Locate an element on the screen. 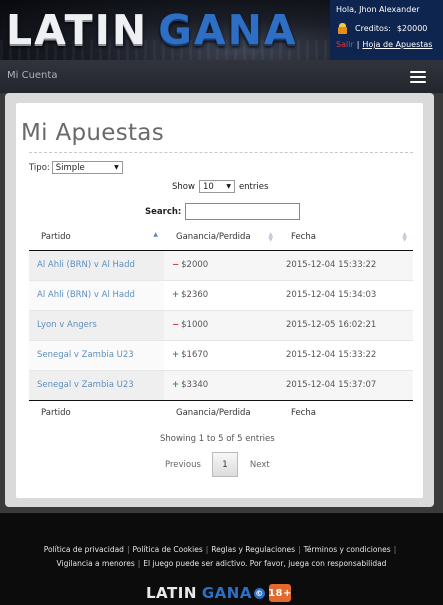 Image resolution: width=443 pixels, height=605 pixels. terms-link: Términos y condiciones is located at coordinates (347, 549).